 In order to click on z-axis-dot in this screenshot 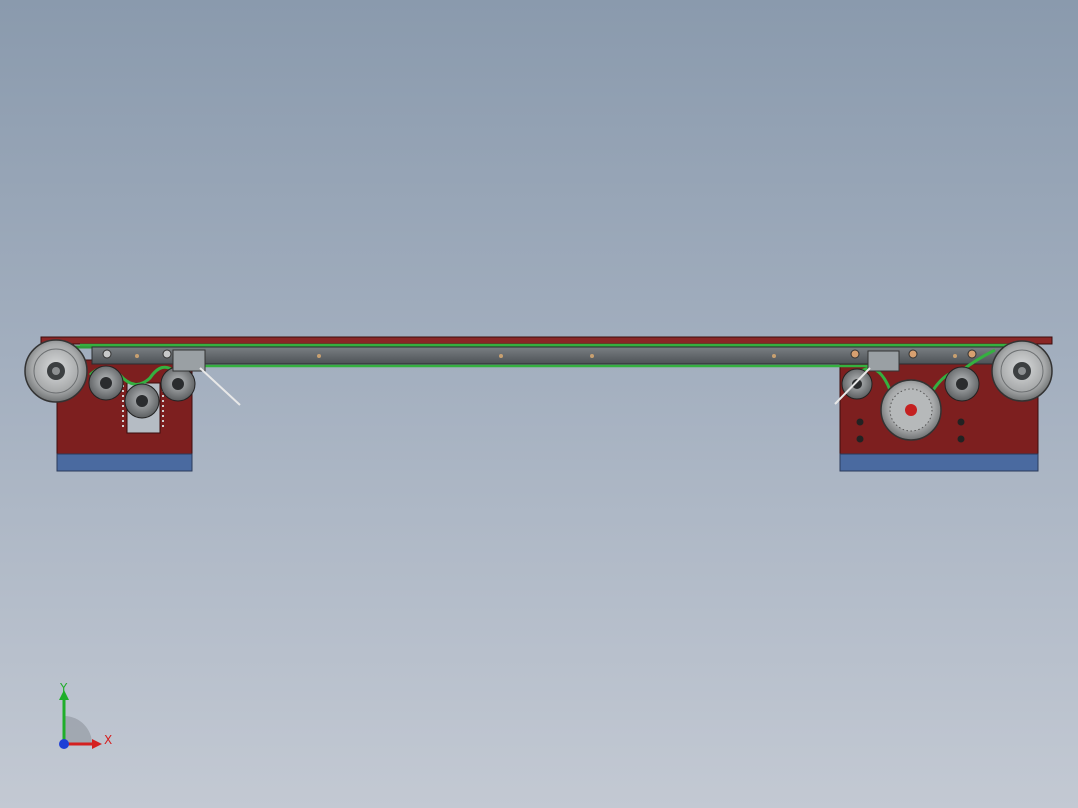, I will do `click(64, 744)`.